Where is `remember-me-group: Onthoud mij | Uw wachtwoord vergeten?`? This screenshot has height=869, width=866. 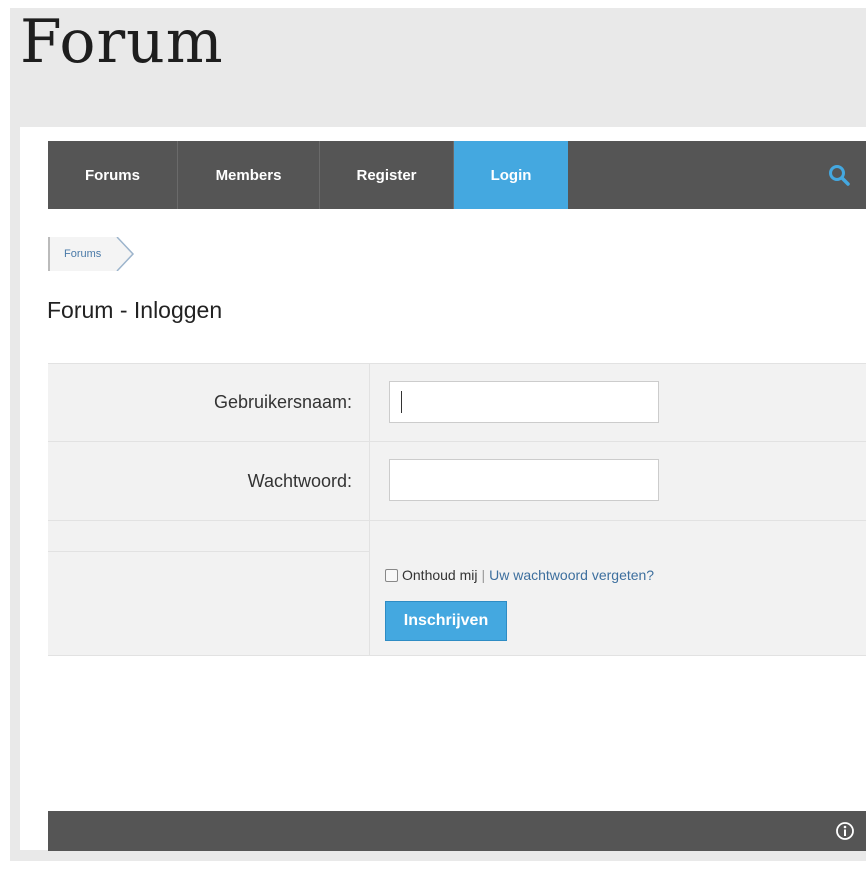 remember-me-group: Onthoud mij | Uw wachtwoord vergeten? is located at coordinates (519, 575).